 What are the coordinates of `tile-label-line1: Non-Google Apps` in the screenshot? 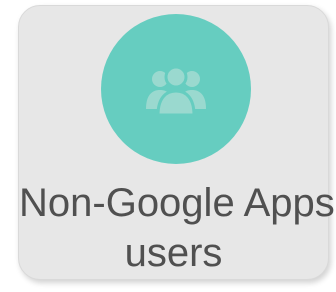 It's located at (177, 203).